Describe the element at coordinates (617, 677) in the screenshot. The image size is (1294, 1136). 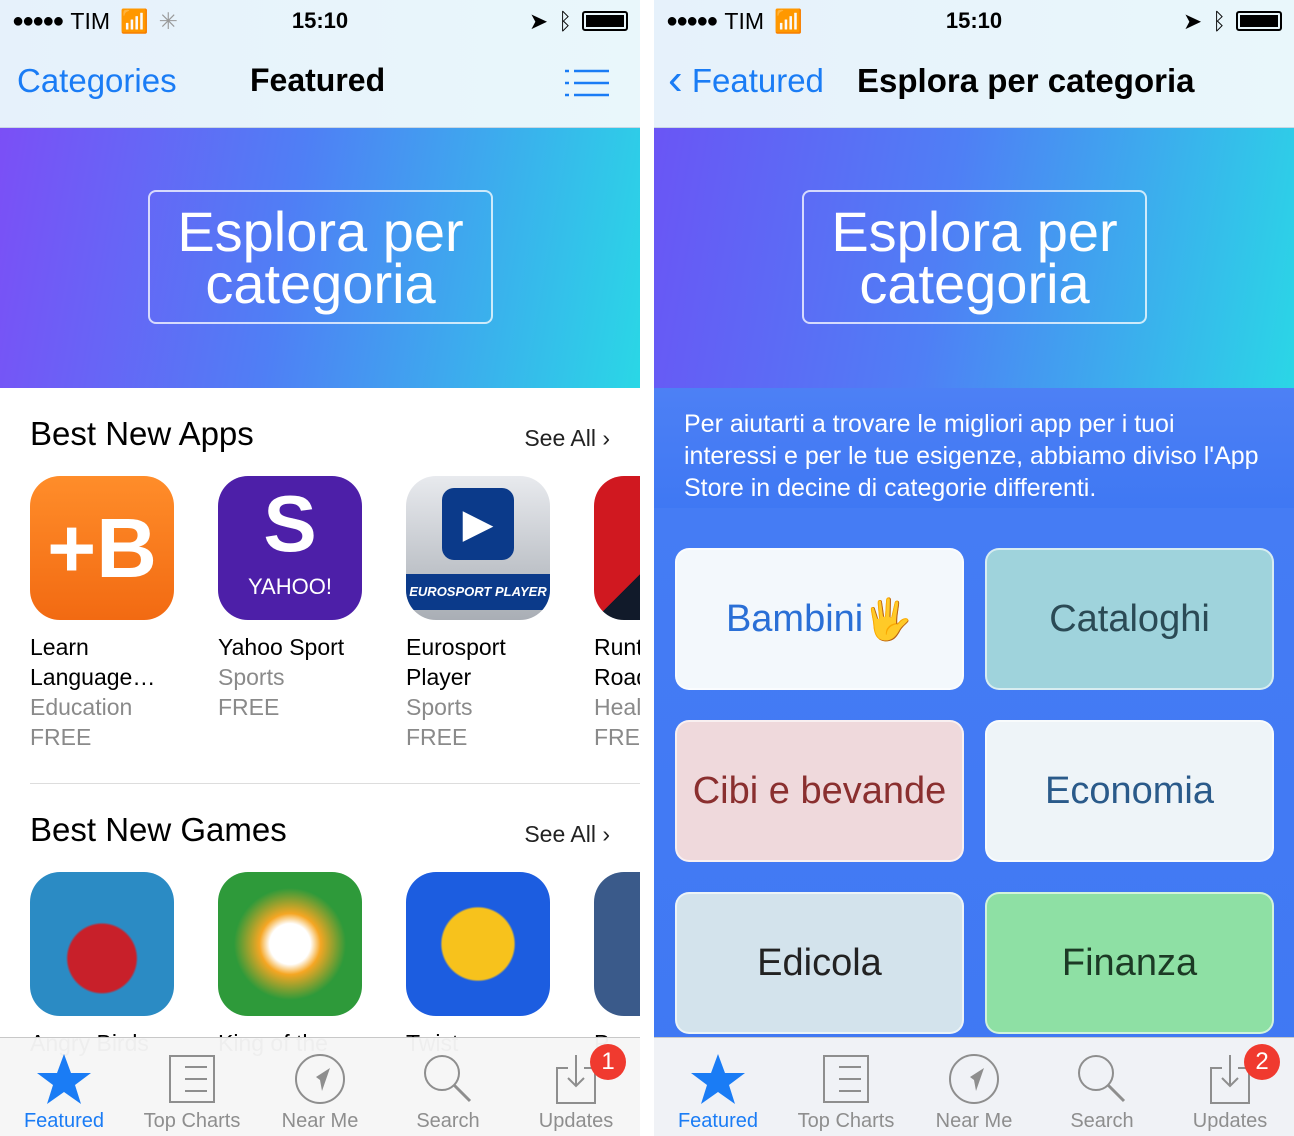
I see `app-name: Road` at that location.